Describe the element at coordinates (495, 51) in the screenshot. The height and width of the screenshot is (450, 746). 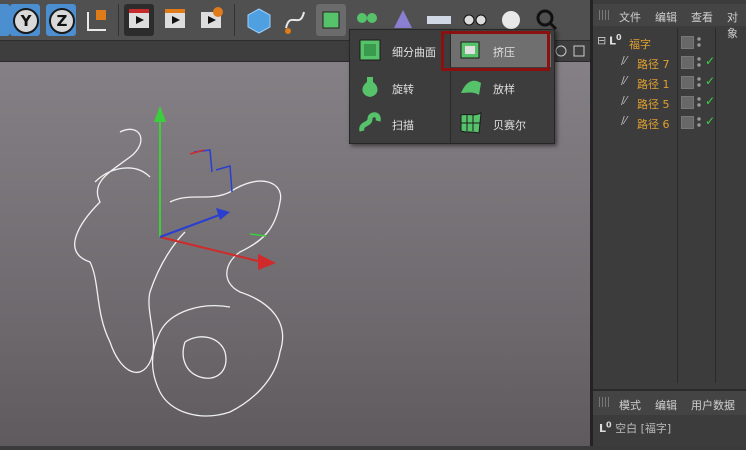
I see `highlight-annotation-box` at that location.